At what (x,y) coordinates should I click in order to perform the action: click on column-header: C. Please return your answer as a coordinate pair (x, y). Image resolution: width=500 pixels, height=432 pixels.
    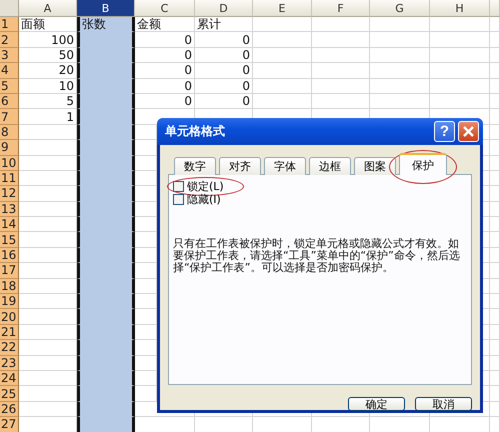
    Looking at the image, I should click on (165, 8).